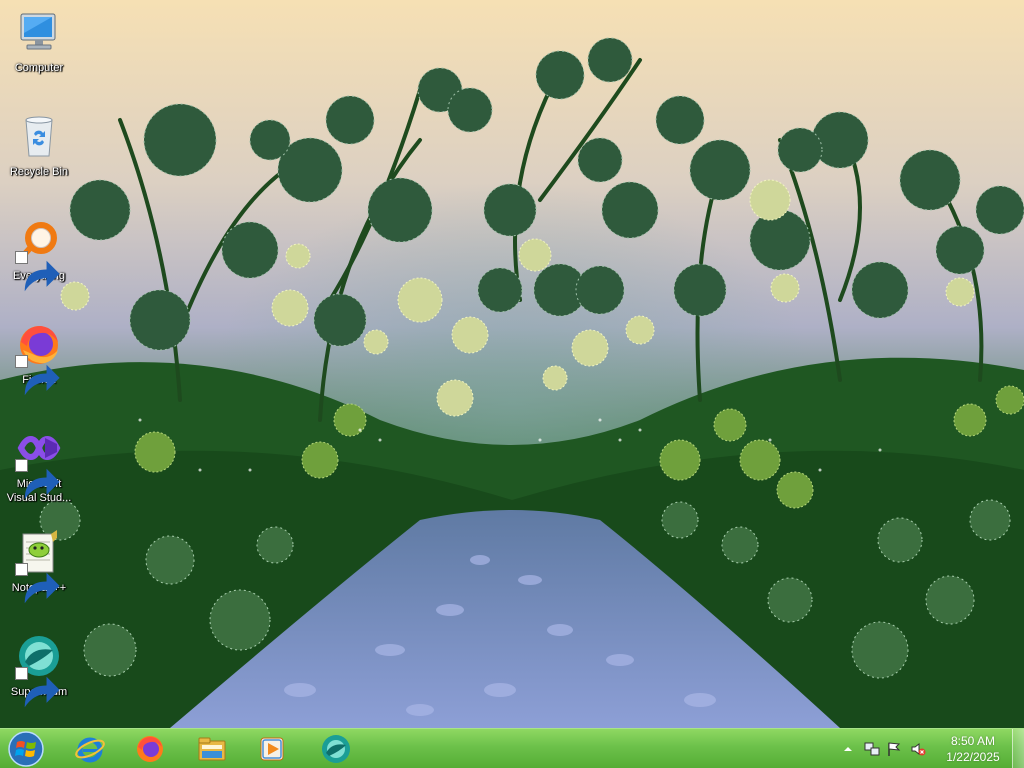 This screenshot has height=768, width=1024. I want to click on system-tray: 8:50 AM 1/22/2025, so click(929, 748).